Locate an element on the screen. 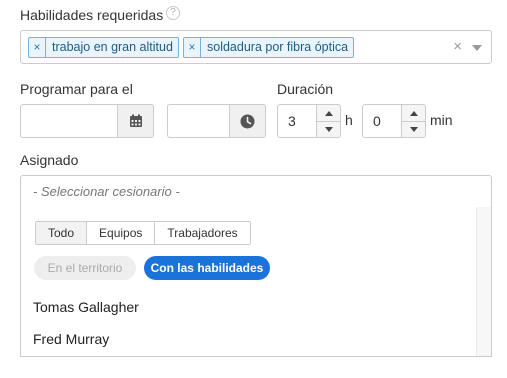  date-input is located at coordinates (69, 121).